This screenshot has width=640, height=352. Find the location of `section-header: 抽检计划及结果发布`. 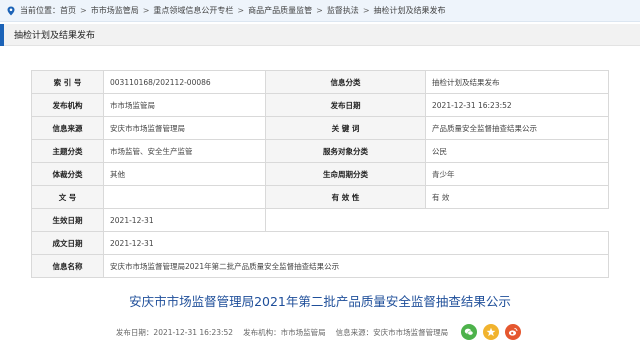

section-header: 抽检计划及结果发布 is located at coordinates (320, 34).